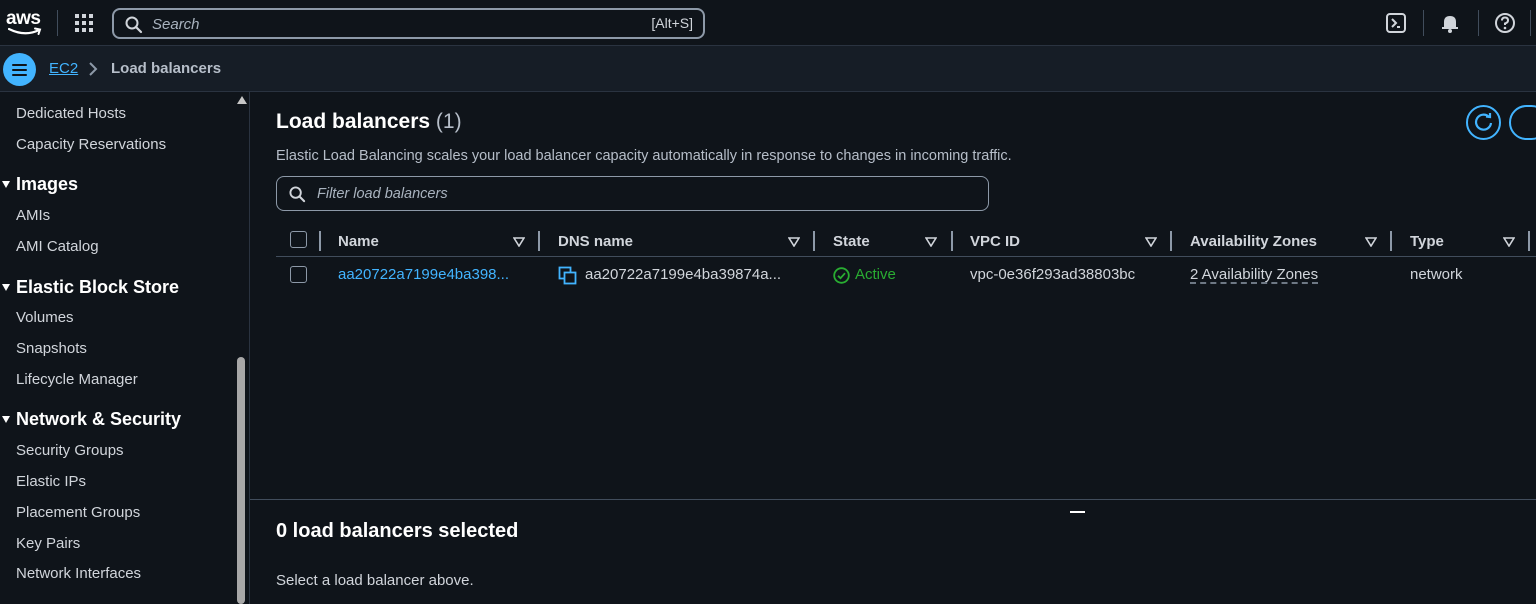  I want to click on chevron-right-icon, so click(93, 69).